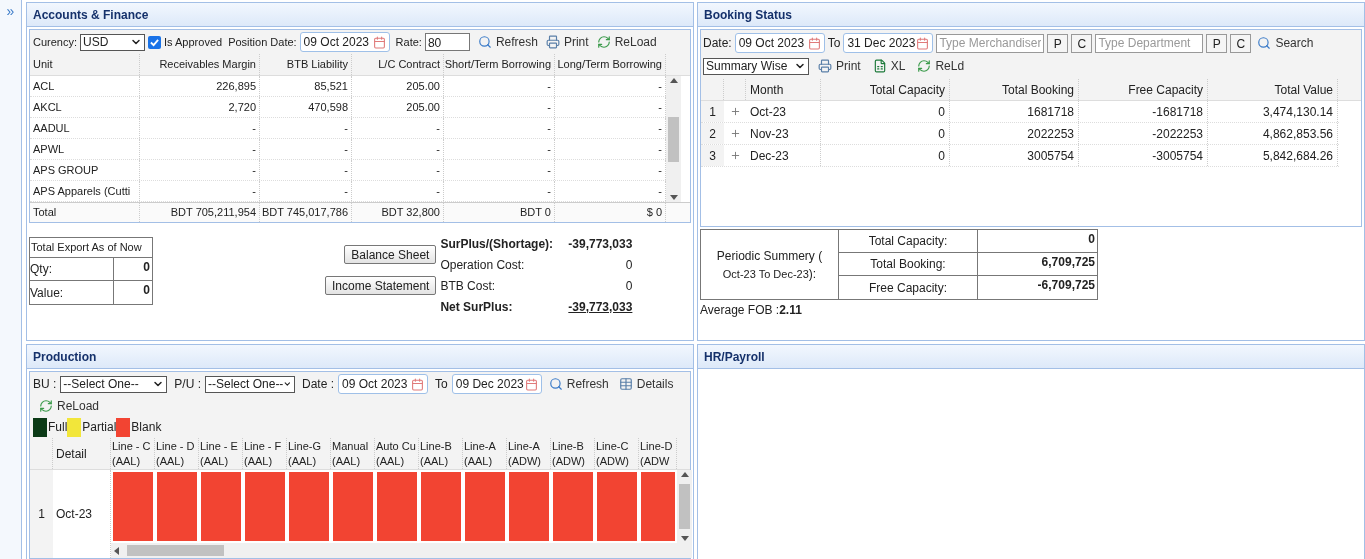  What do you see at coordinates (398, 64) in the screenshot?
I see `column-header: L/C Contract` at bounding box center [398, 64].